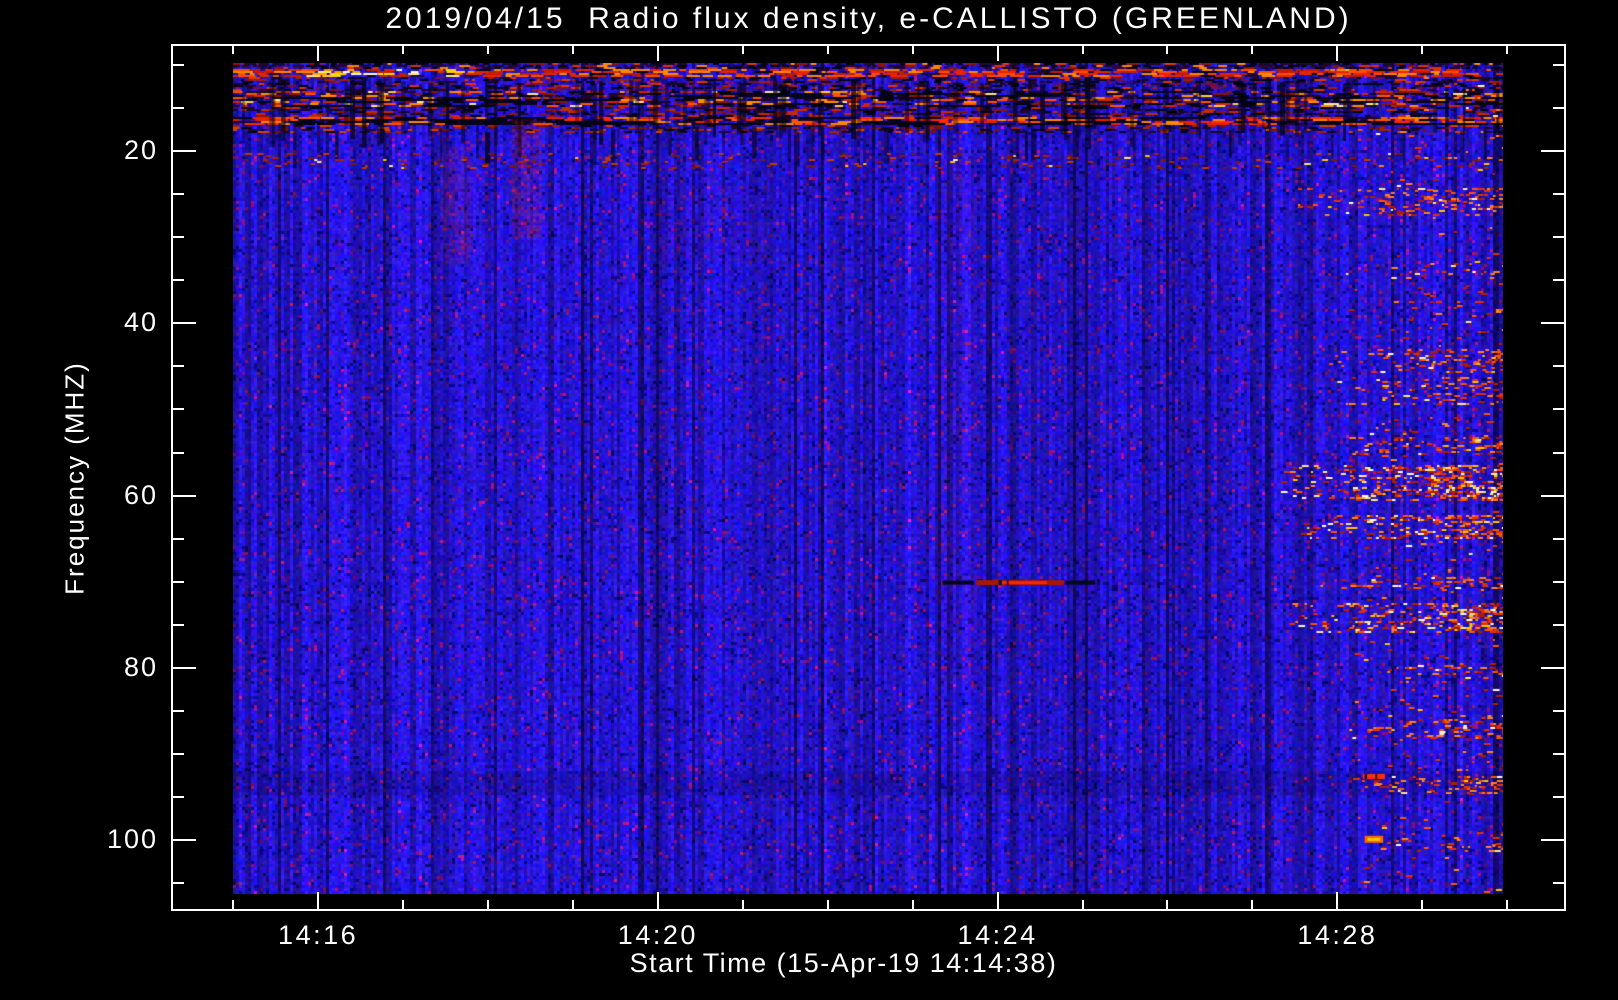 This screenshot has width=1618, height=1000. I want to click on x-tick-label-14-28: 14:28, so click(1337, 935).